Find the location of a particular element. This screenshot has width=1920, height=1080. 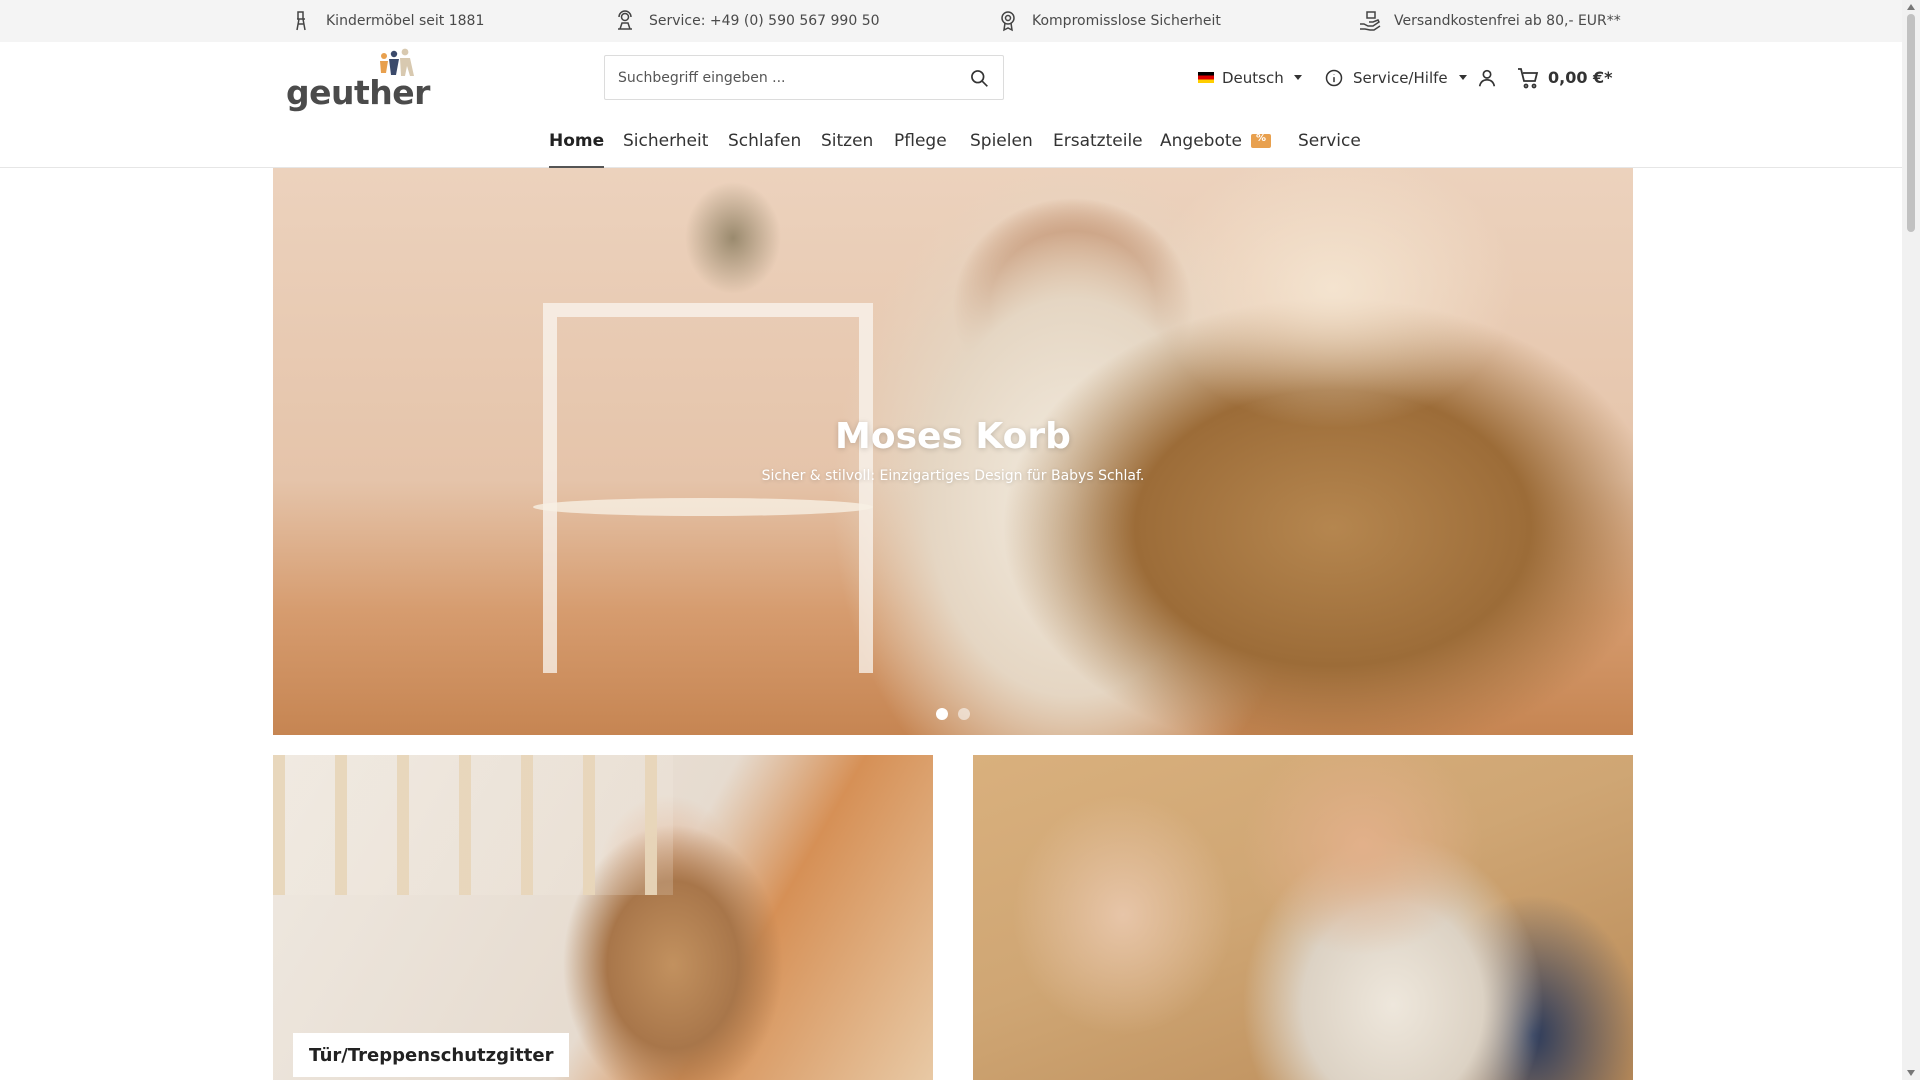

language-selector: Deutsch is located at coordinates (1250, 77).